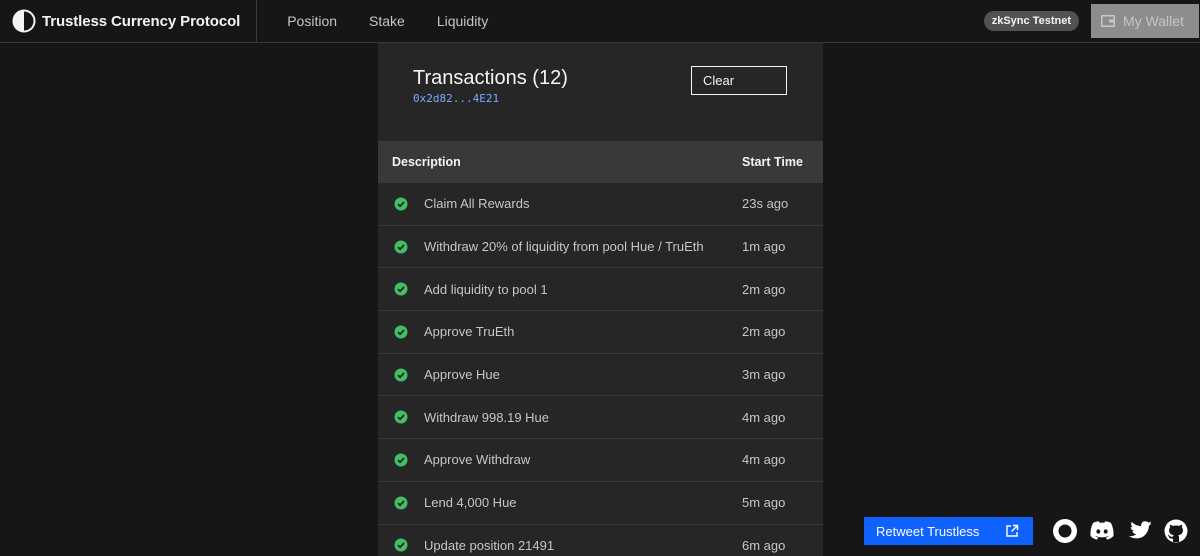  Describe the element at coordinates (600, 92) in the screenshot. I see `panel-header: Transactions (12) 0x2d82...4E21 Clear` at that location.